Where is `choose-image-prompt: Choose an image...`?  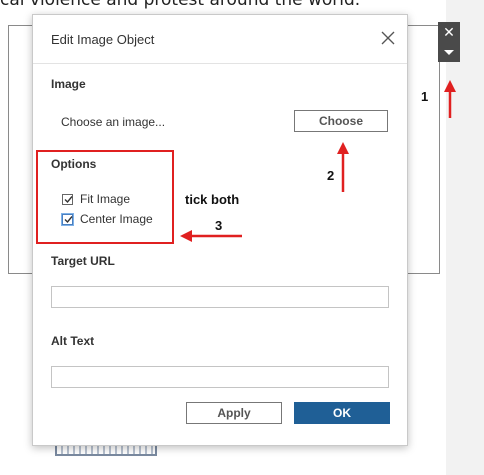
choose-image-prompt: Choose an image... is located at coordinates (113, 122).